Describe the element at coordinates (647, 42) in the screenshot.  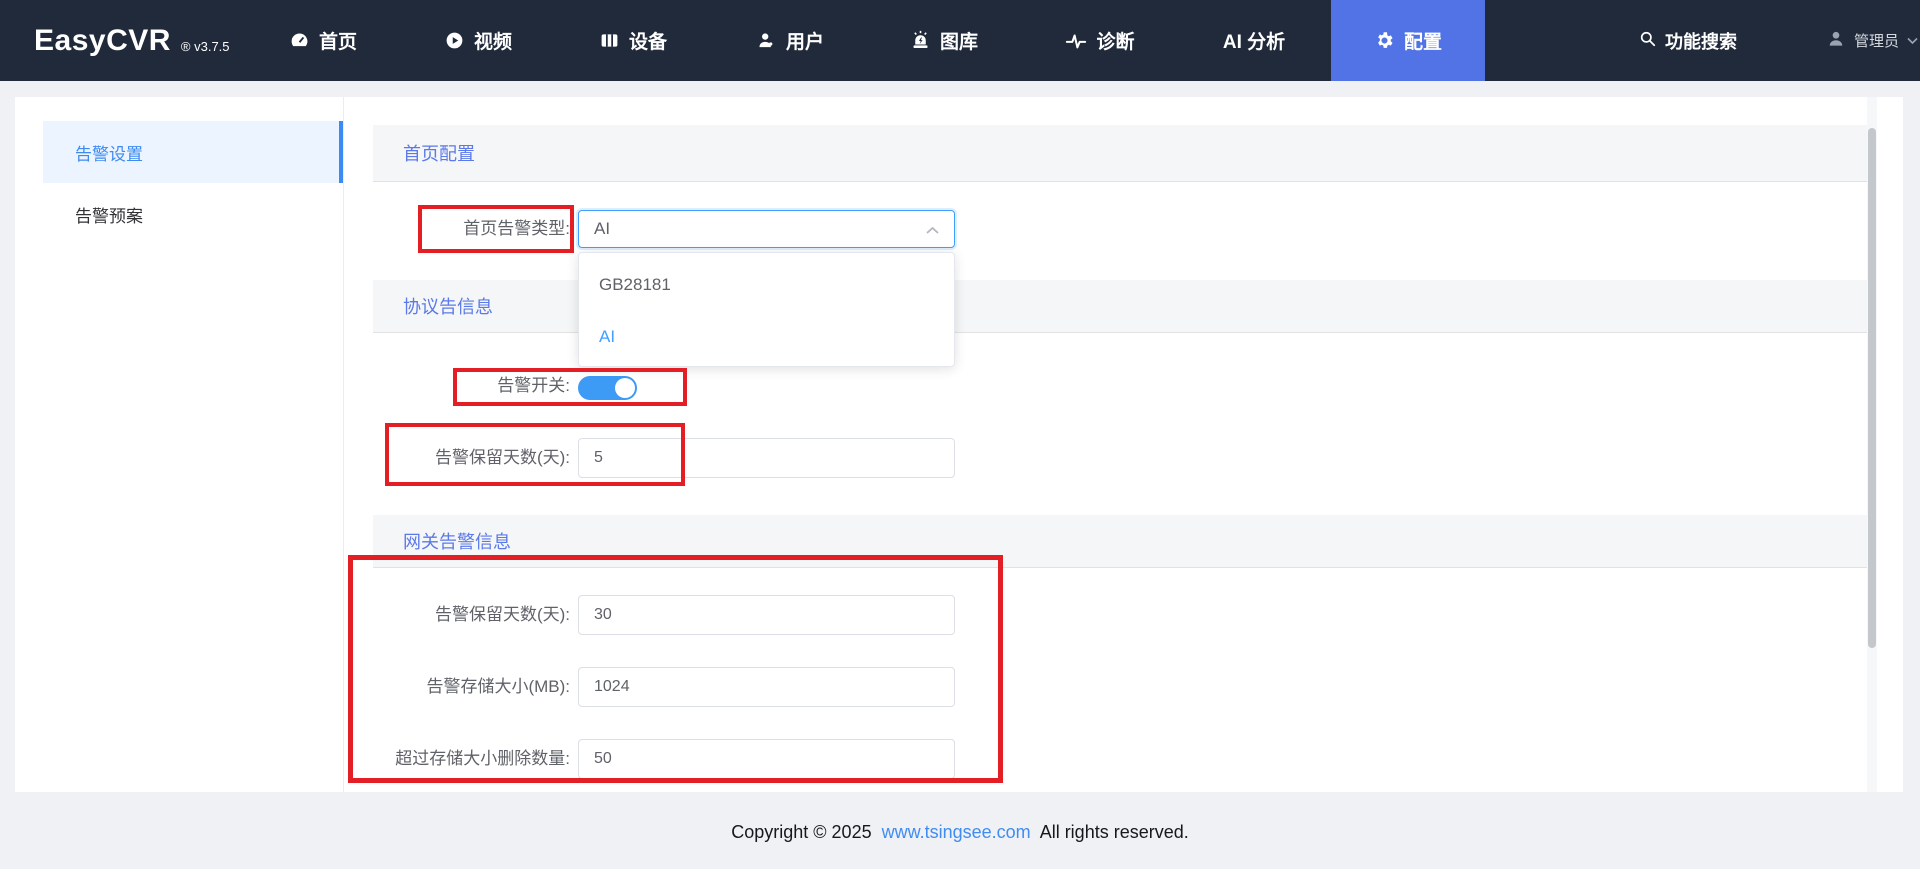
I see `nav-item-label: 设备` at that location.